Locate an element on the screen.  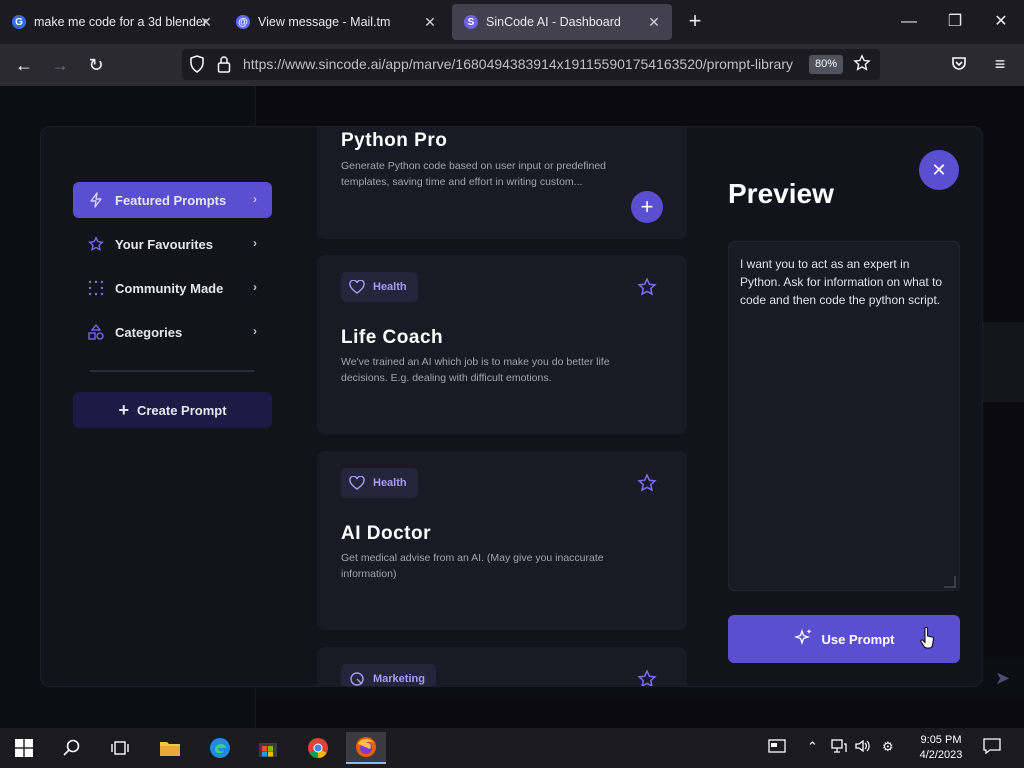
browser-tab: @ View message - Mail.tm ✕ is located at coordinates (336, 22).